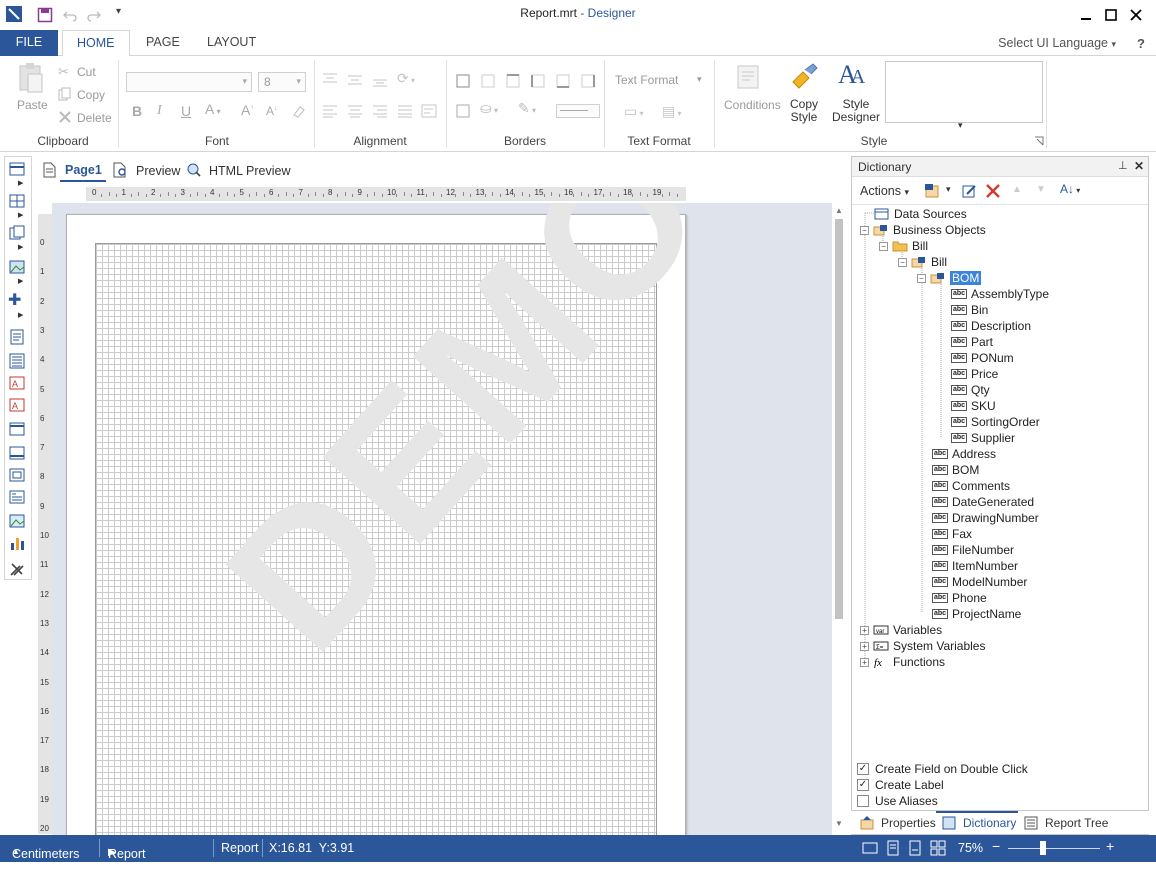  What do you see at coordinates (429, 111) in the screenshot?
I see `word-wrap-icon` at bounding box center [429, 111].